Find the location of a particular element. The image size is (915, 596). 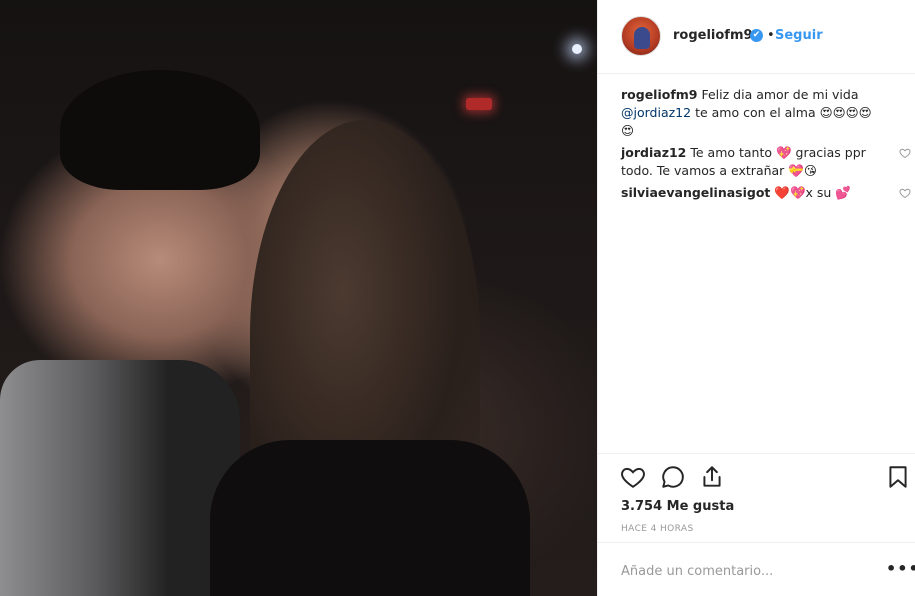

follow-button: Seguir is located at coordinates (799, 36).